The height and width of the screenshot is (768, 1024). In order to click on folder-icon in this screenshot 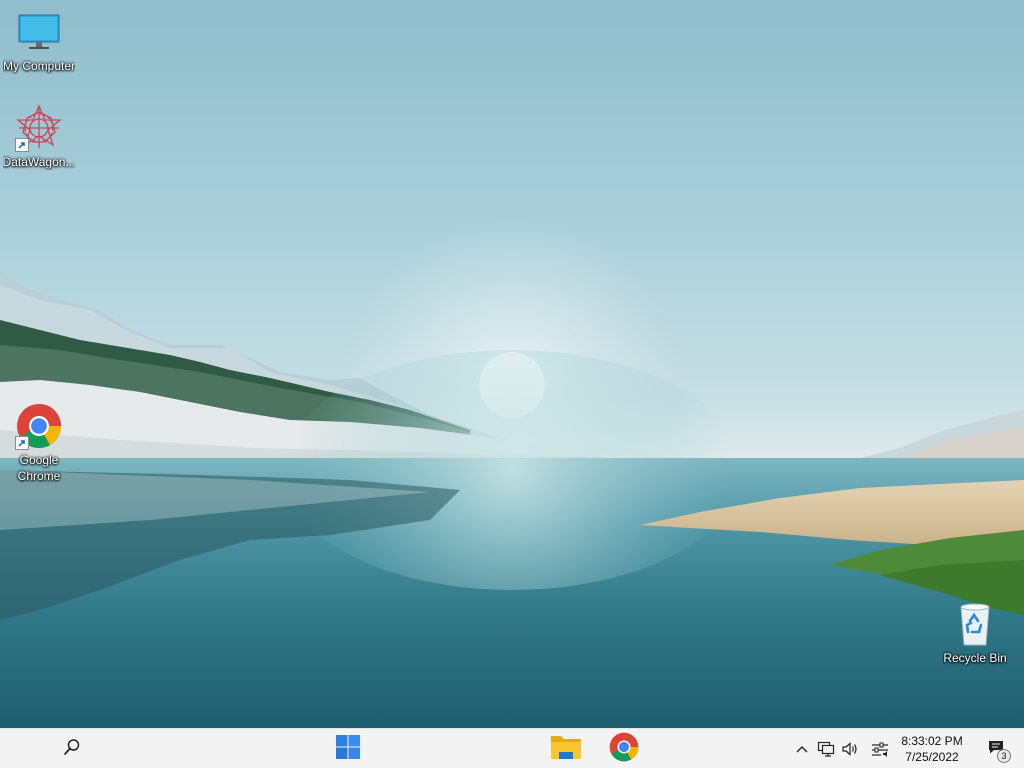, I will do `click(566, 749)`.